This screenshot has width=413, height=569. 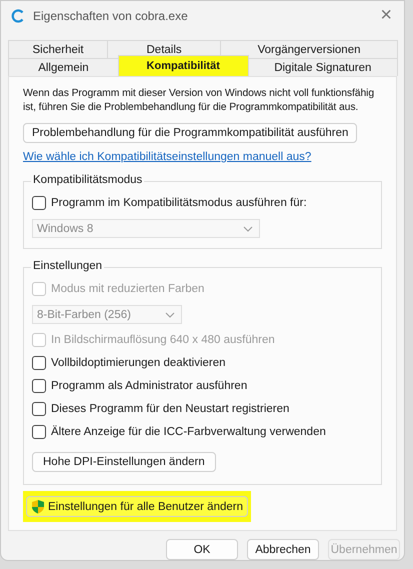 I want to click on close-button: ×, so click(x=386, y=15).